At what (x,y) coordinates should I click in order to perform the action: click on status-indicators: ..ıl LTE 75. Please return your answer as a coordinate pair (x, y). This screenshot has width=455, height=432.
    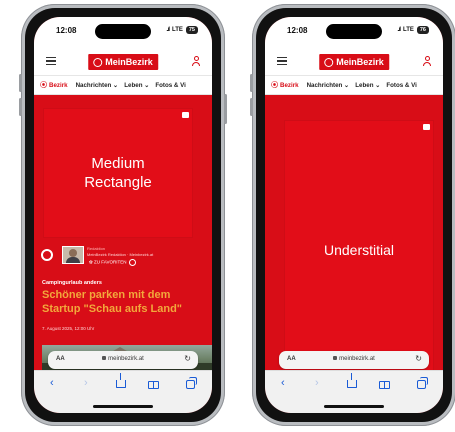
    Looking at the image, I should click on (182, 30).